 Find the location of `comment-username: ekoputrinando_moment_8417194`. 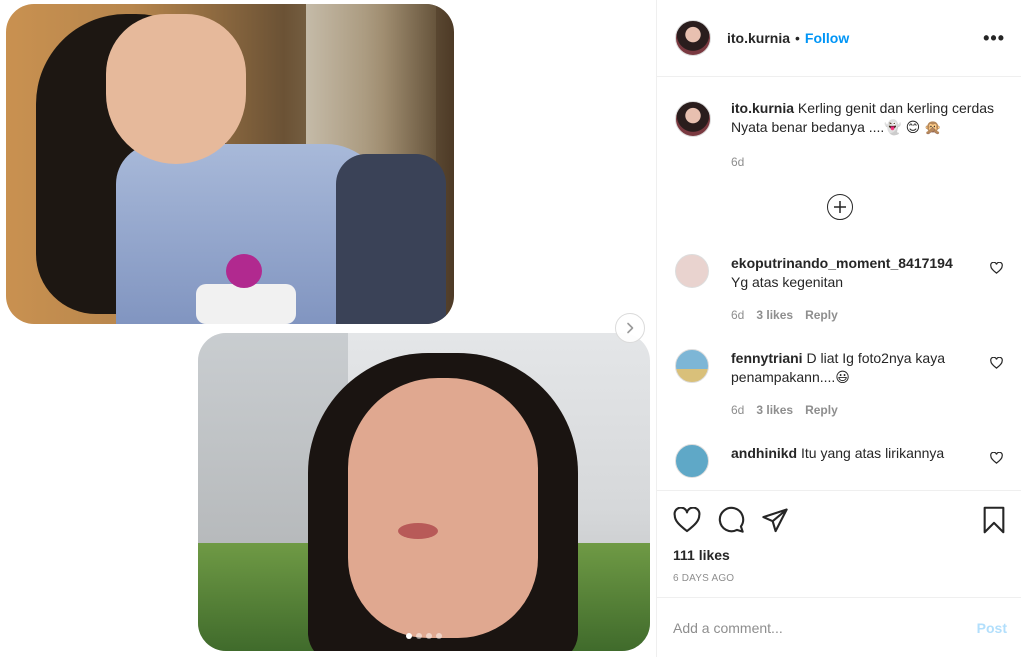

comment-username: ekoputrinando_moment_8417194 is located at coordinates (842, 263).